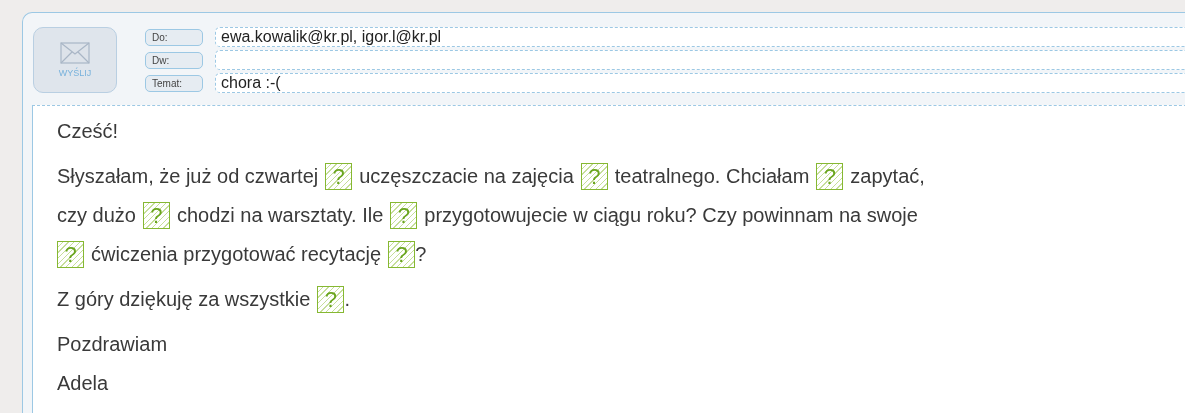 This screenshot has width=1185, height=413. Describe the element at coordinates (88, 131) in the screenshot. I see `message-text: Cześć!` at that location.